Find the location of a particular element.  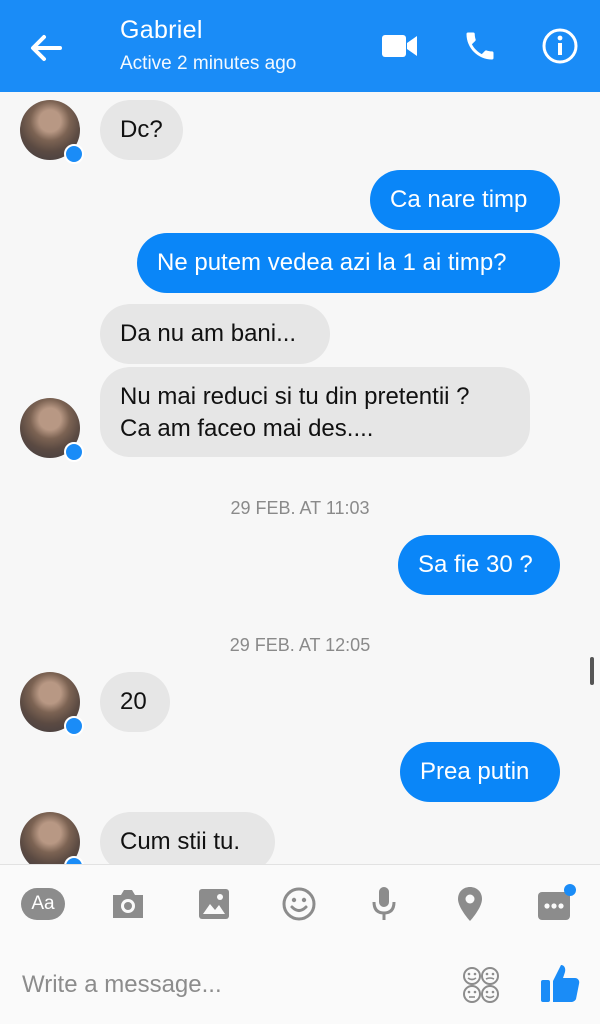

back-arrow-icon is located at coordinates (46, 48).